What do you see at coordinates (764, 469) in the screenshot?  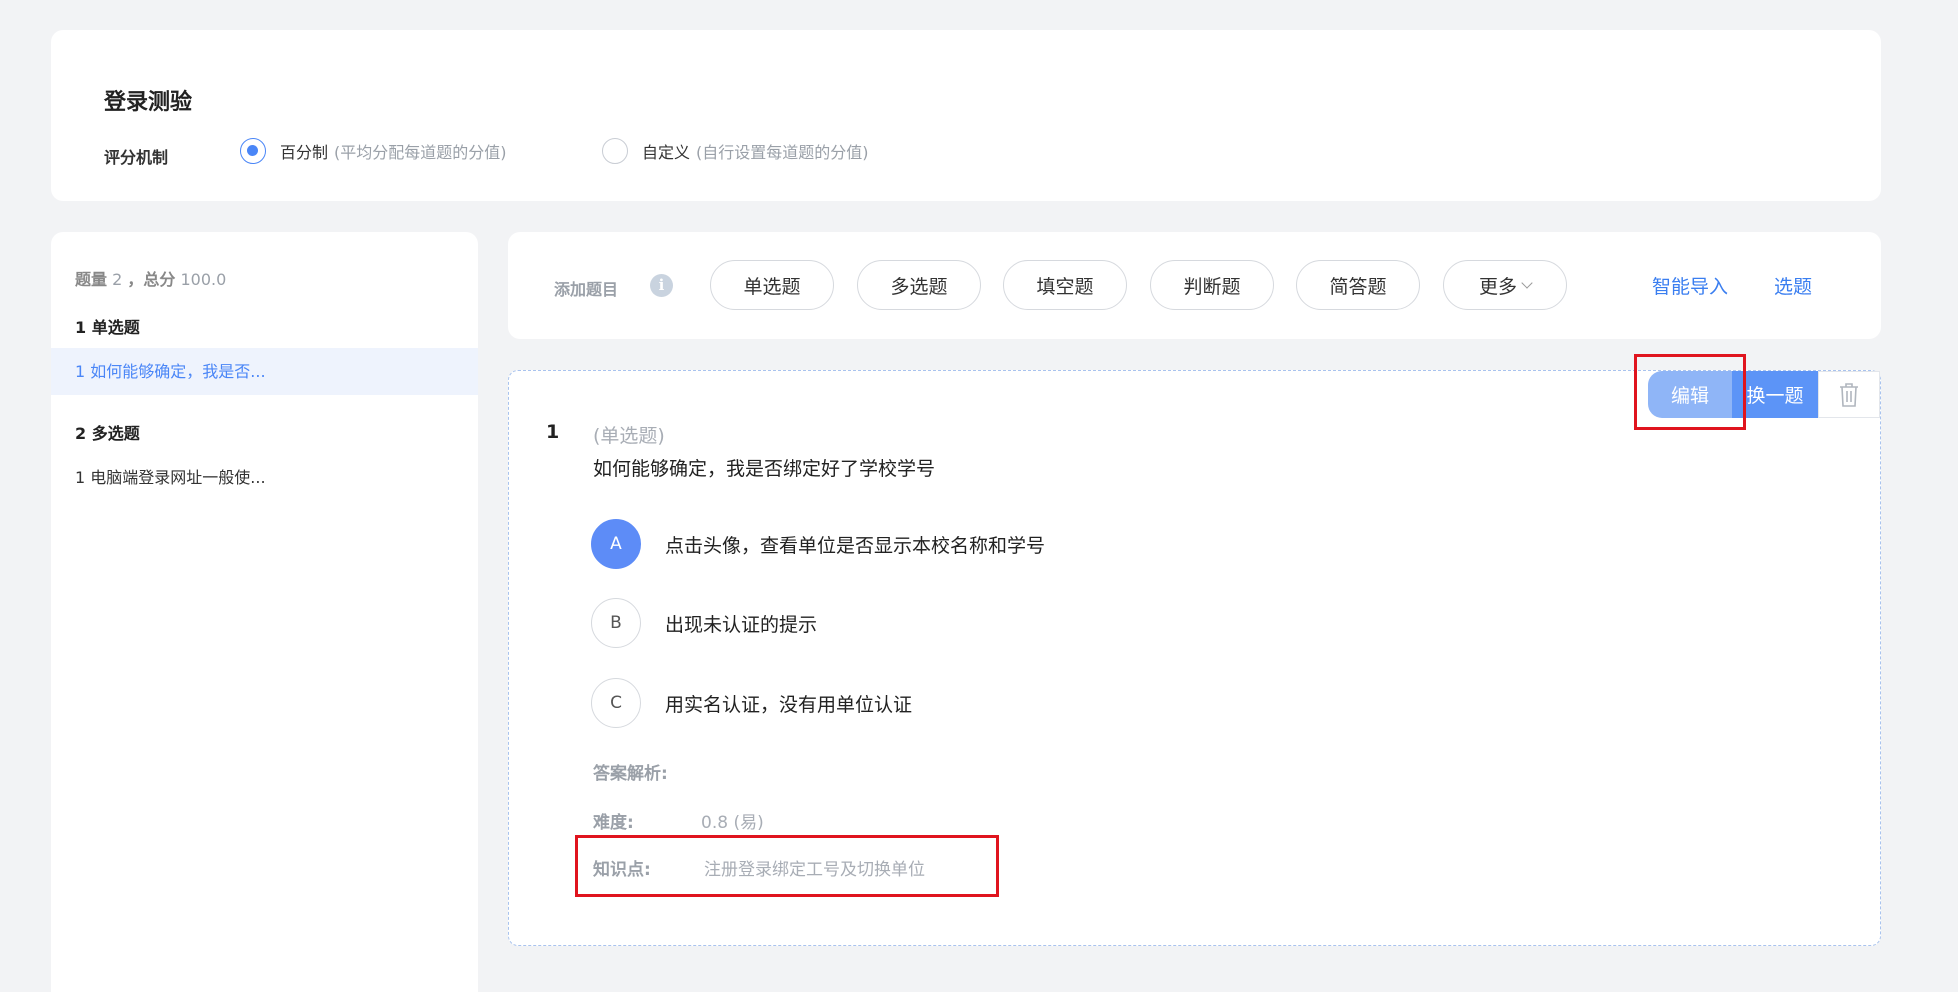 I see `question-text: 如何能够确定，我是否绑定好了学校学号` at bounding box center [764, 469].